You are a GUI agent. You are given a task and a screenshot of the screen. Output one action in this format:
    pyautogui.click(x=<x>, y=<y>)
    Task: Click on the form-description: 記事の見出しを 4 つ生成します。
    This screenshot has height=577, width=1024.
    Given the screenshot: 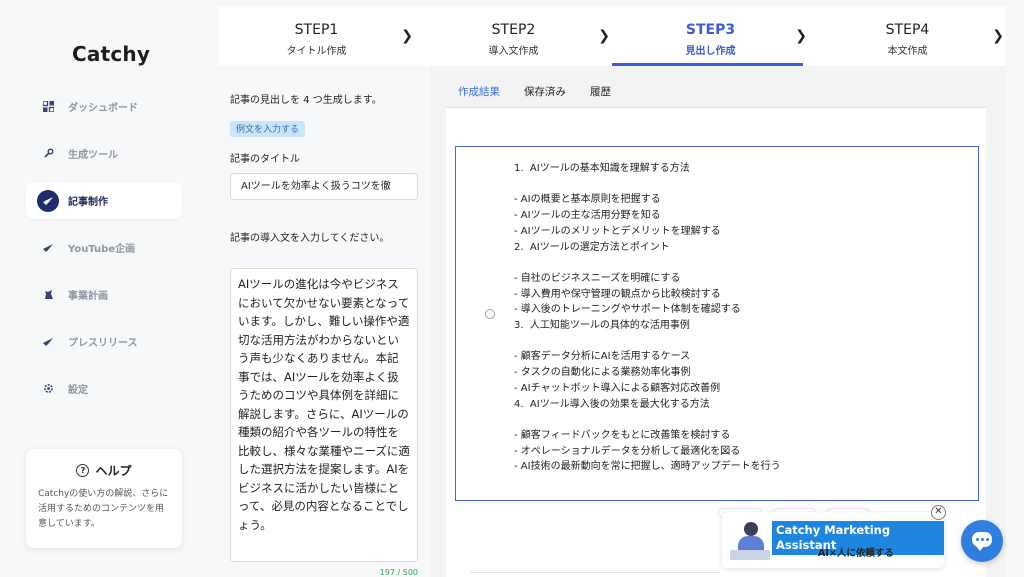 What is the action you would take?
    pyautogui.click(x=306, y=100)
    